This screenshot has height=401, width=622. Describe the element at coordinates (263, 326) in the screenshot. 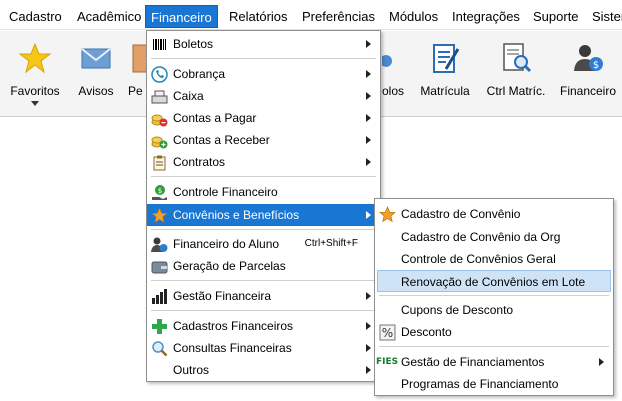

I see `menu-item-cadastros-financeiros: Cadastros Financeiros` at that location.